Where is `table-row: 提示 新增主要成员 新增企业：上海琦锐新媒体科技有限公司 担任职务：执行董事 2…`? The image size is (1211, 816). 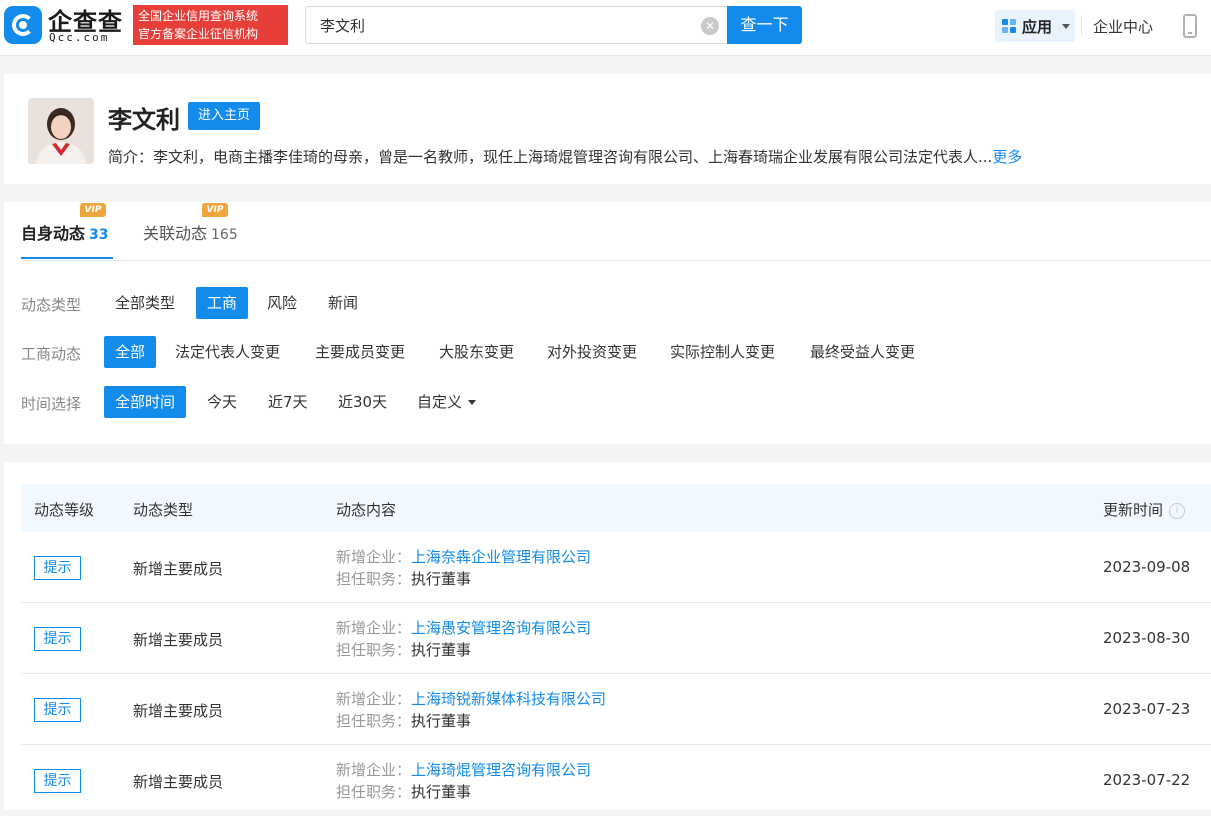 table-row: 提示 新增主要成员 新增企业：上海琦锐新媒体科技有限公司 担任职务：执行董事 2… is located at coordinates (616, 709).